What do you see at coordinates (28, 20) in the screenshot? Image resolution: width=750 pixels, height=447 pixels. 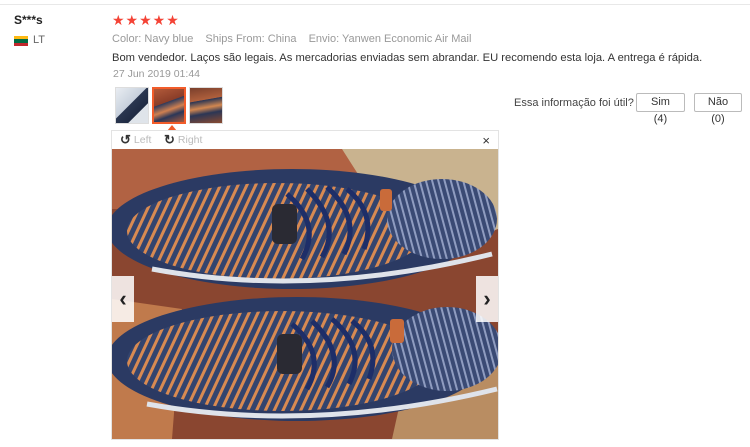 I see `reviewer-name: S***s` at bounding box center [28, 20].